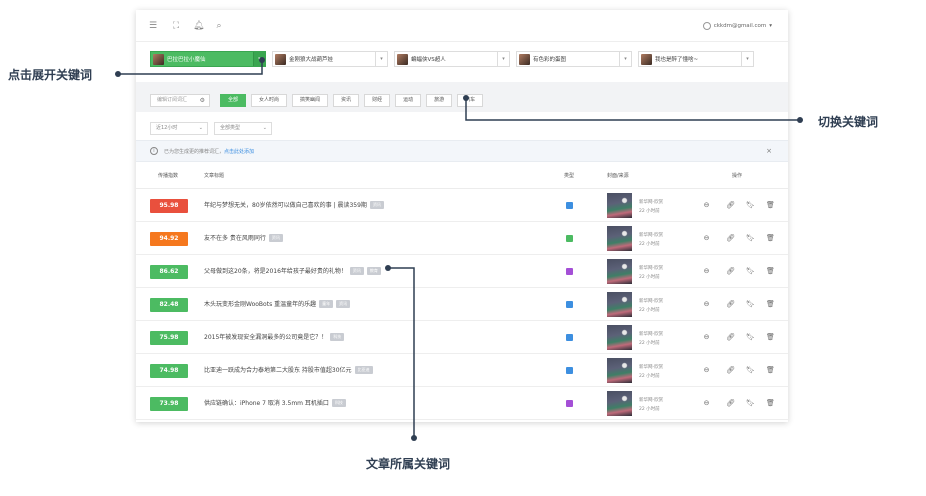 The image size is (926, 496). I want to click on notice-add-link: 点击此处添加, so click(239, 152).